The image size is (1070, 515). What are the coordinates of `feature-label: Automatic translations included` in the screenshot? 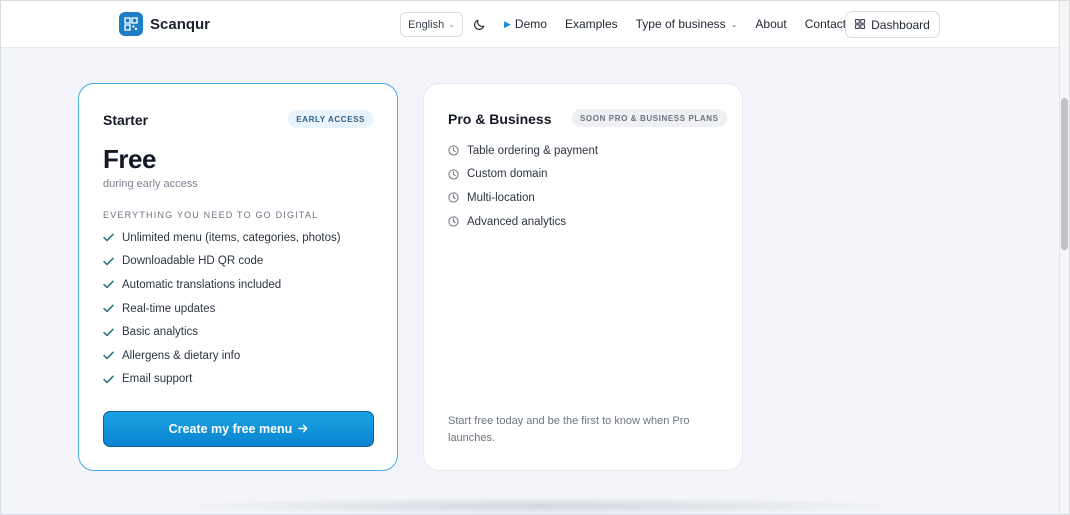 It's located at (202, 284).